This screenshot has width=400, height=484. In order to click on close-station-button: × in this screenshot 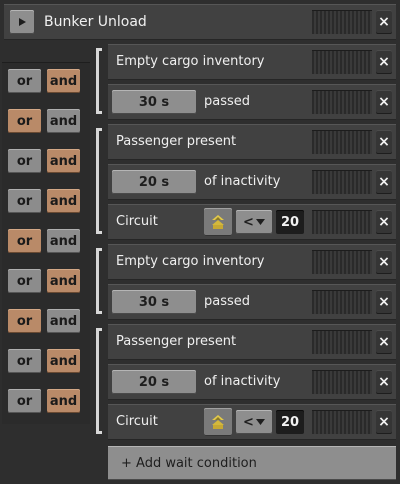, I will do `click(384, 22)`.